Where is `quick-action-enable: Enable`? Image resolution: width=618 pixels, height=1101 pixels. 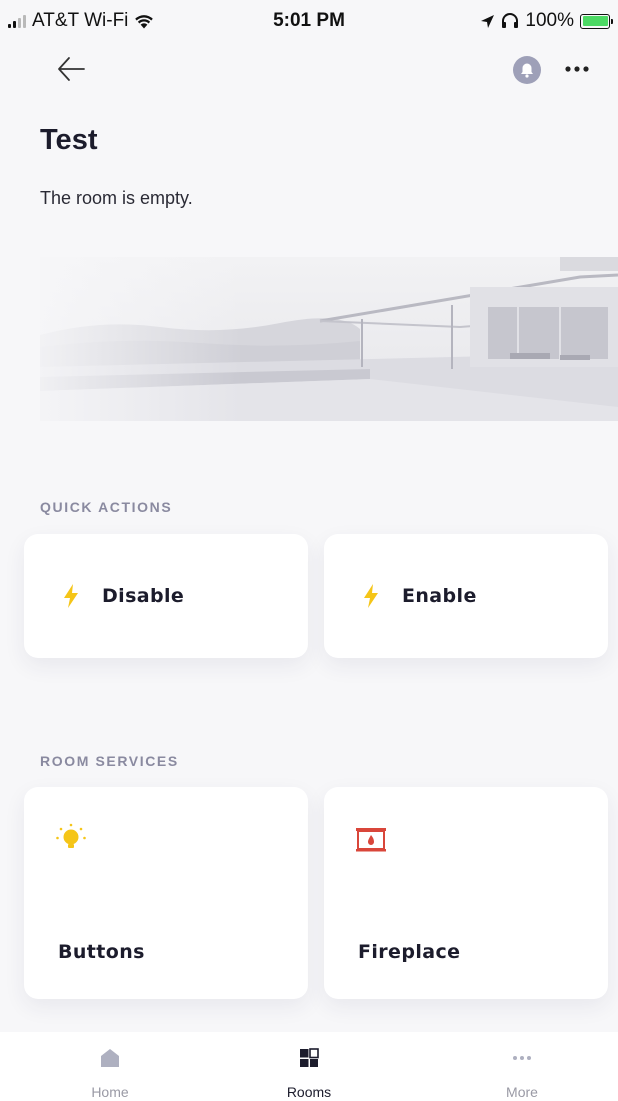
quick-action-enable: Enable is located at coordinates (466, 596).